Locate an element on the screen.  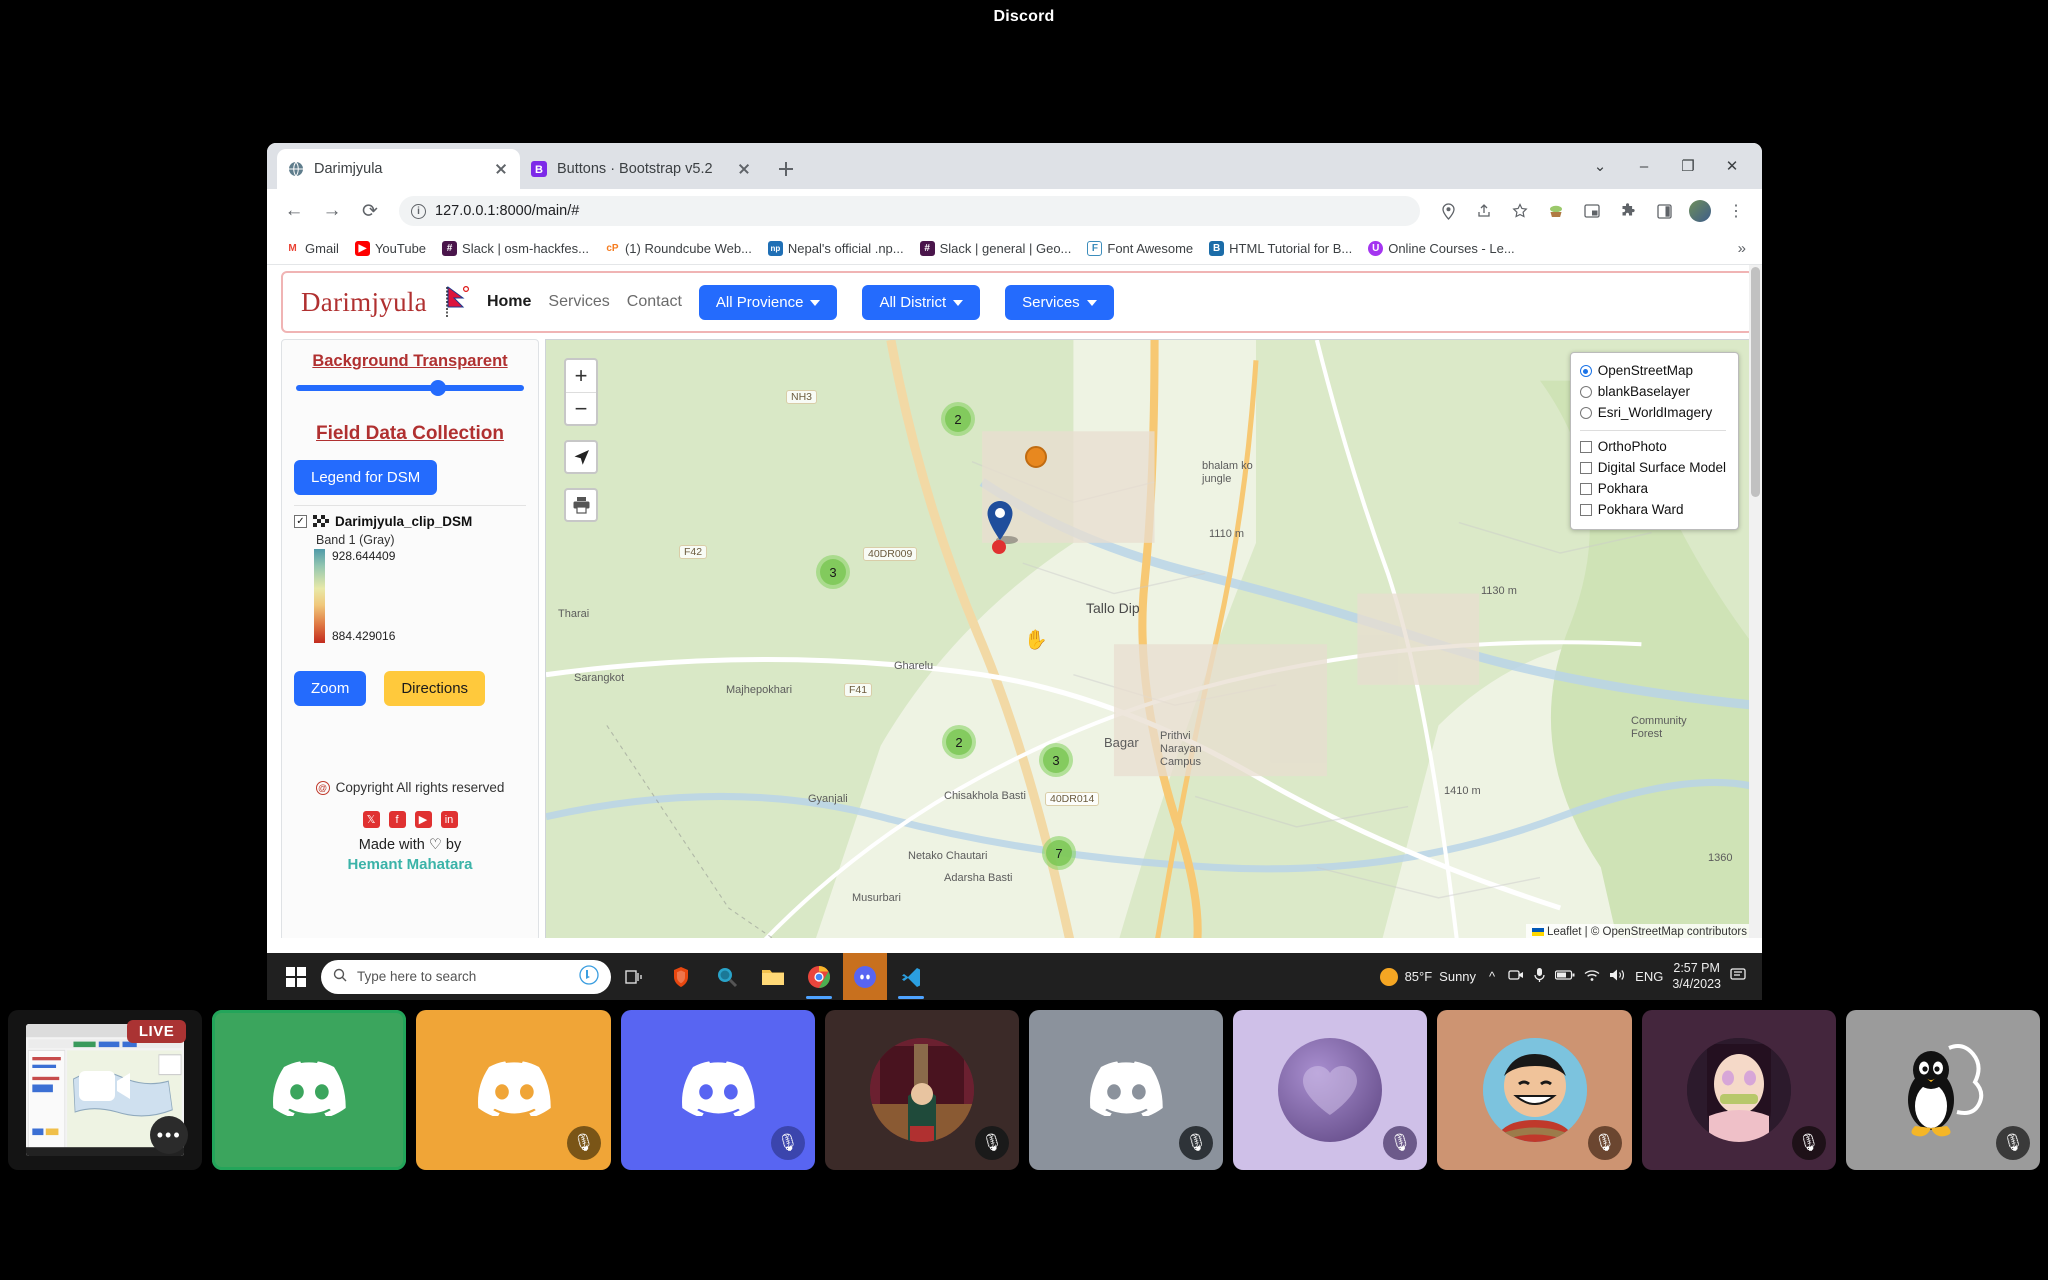
participant-tile-nezuko: 🎙 is located at coordinates (1738, 1090).